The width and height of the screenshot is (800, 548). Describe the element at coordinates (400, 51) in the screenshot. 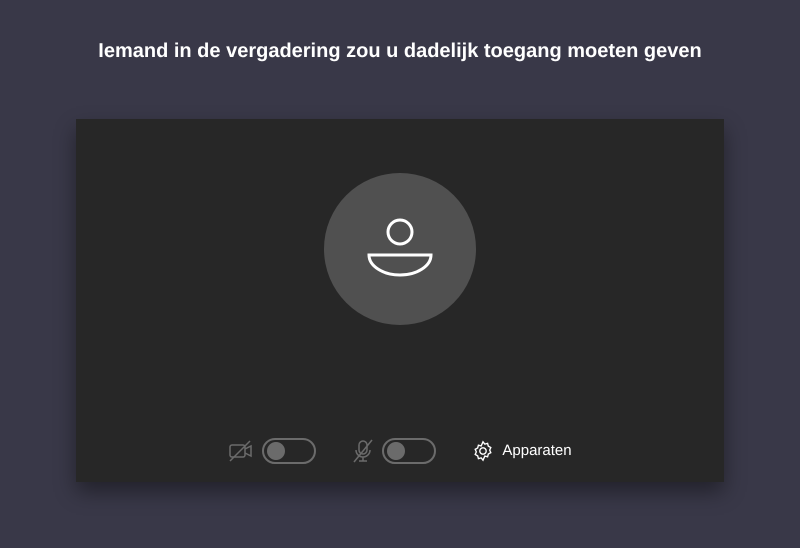

I see `waiting-message: Iemand in de vergadering zou u dadelijk toegang moeten geven` at that location.